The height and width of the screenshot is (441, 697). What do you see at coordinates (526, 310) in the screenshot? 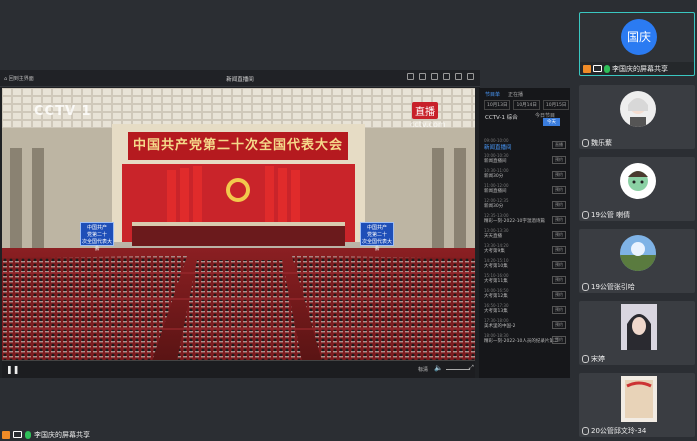
I see `program-row: 16:50-17:30 大考第13集 预约` at bounding box center [526, 310].